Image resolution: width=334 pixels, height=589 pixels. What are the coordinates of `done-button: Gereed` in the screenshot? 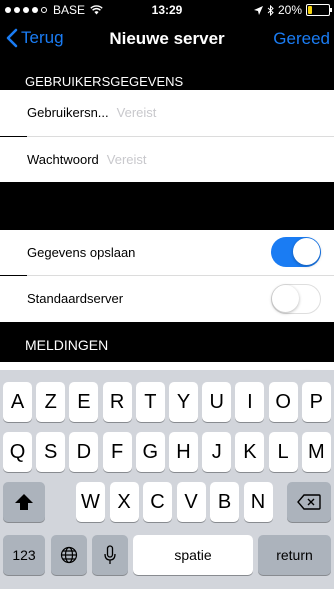 It's located at (301, 39).